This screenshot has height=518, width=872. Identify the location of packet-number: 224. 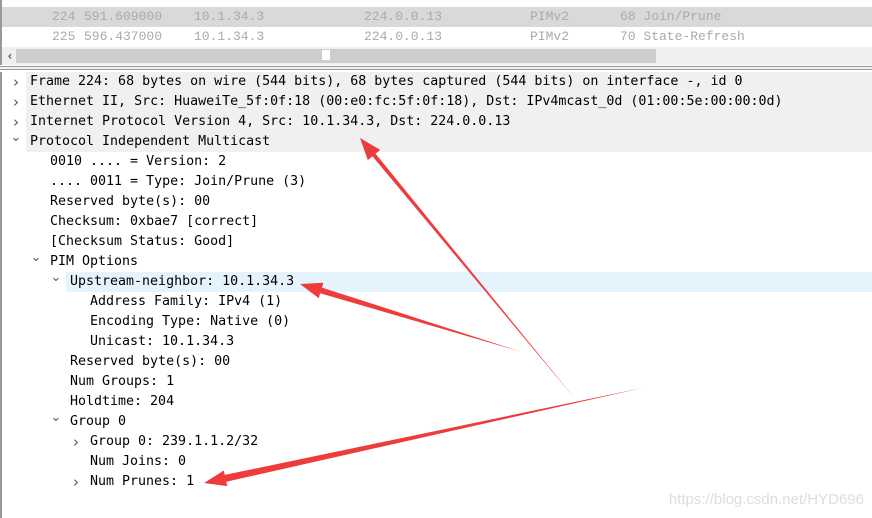
(64, 16).